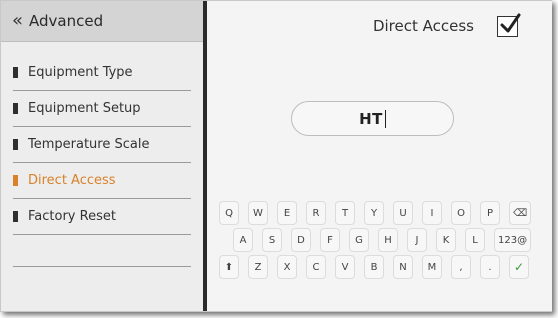 The image size is (558, 318). I want to click on backspace-key: ⌫, so click(520, 213).